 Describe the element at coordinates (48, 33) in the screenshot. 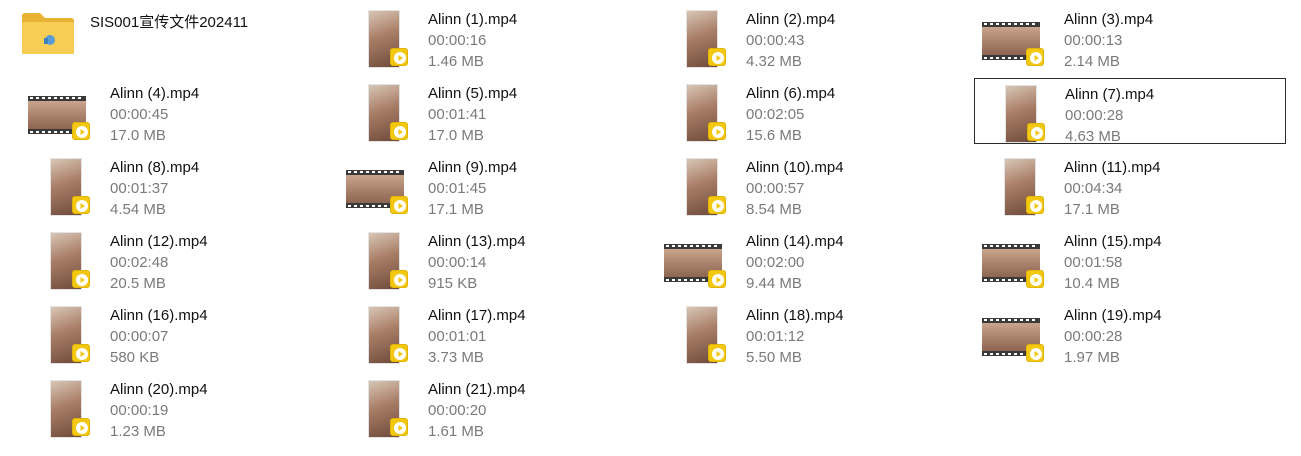

I see `folder-icon` at that location.